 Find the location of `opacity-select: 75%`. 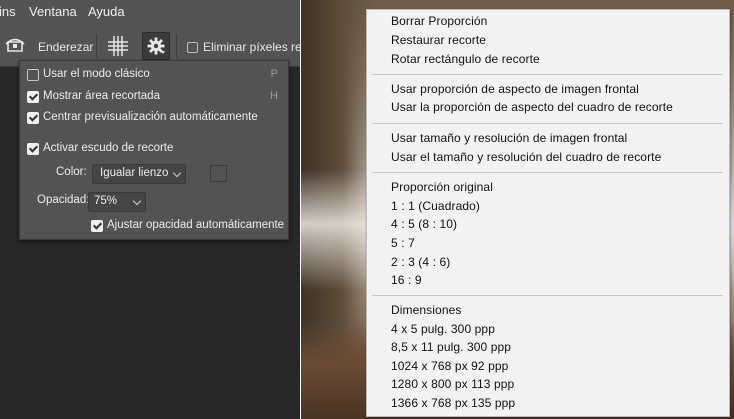

opacity-select: 75% is located at coordinates (117, 202).